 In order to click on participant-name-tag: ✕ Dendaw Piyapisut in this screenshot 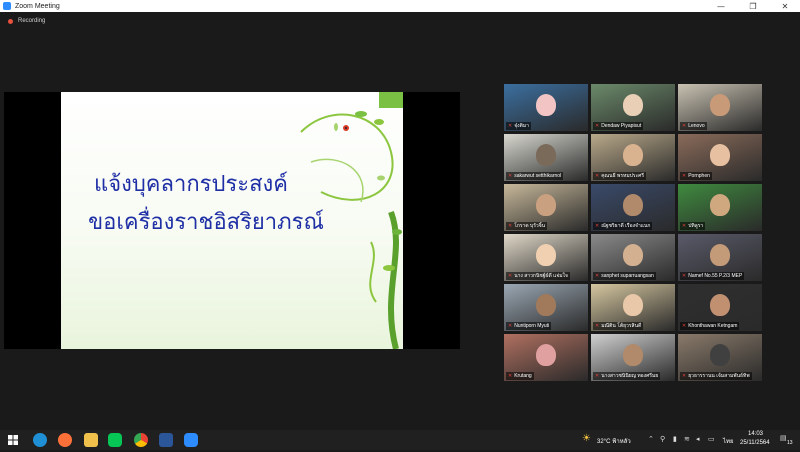, I will do `click(618, 126)`.